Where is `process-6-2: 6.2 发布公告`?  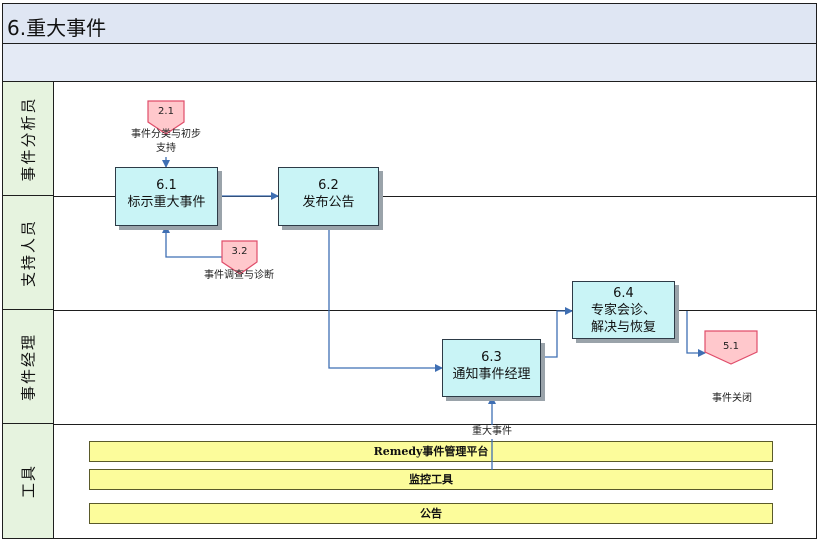 process-6-2: 6.2 发布公告 is located at coordinates (328, 196).